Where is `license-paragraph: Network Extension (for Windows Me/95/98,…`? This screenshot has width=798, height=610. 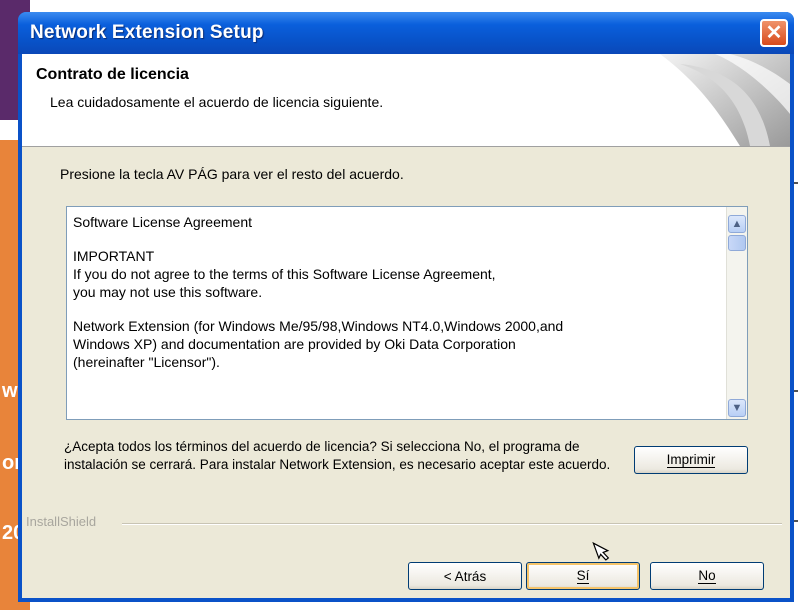 license-paragraph: Network Extension (for Windows Me/95/98,… is located at coordinates (318, 344).